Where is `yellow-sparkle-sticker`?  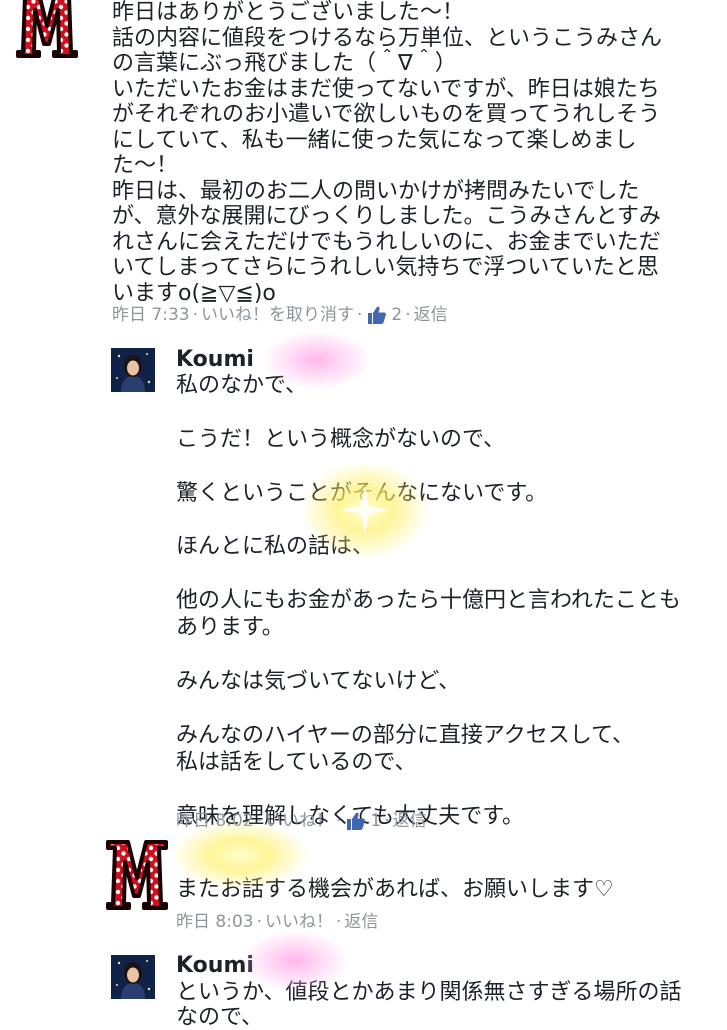
yellow-sparkle-sticker is located at coordinates (240, 855).